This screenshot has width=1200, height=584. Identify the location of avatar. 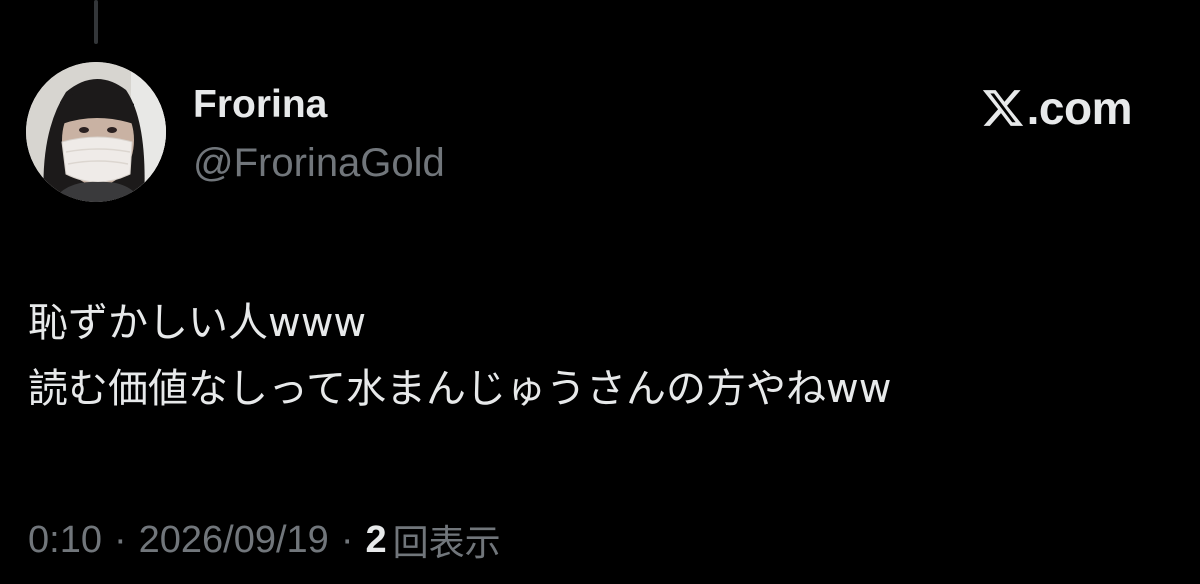
(96, 132).